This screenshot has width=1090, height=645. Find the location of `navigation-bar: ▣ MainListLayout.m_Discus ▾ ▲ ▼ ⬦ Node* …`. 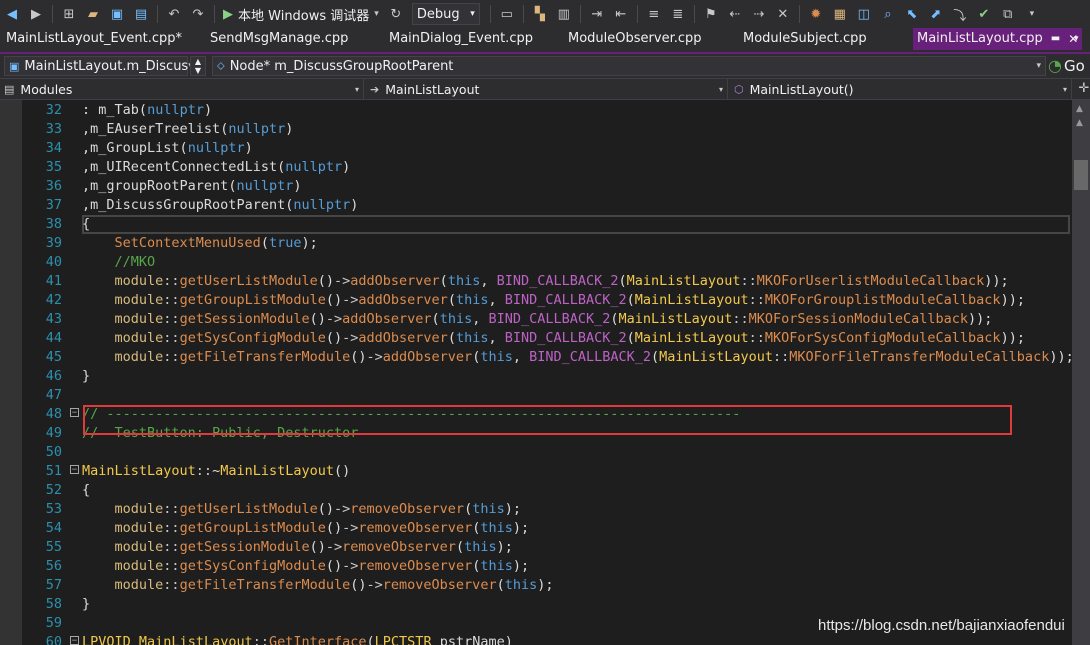

navigation-bar: ▣ MainListLayout.m_Discus ▾ ▲ ▼ ⬦ Node* … is located at coordinates (545, 66).